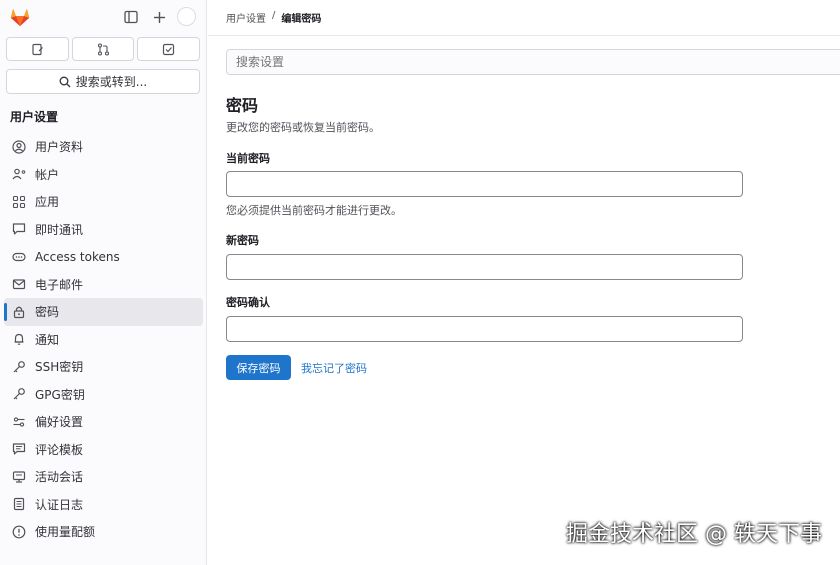  I want to click on monitor-icon, so click(19, 477).